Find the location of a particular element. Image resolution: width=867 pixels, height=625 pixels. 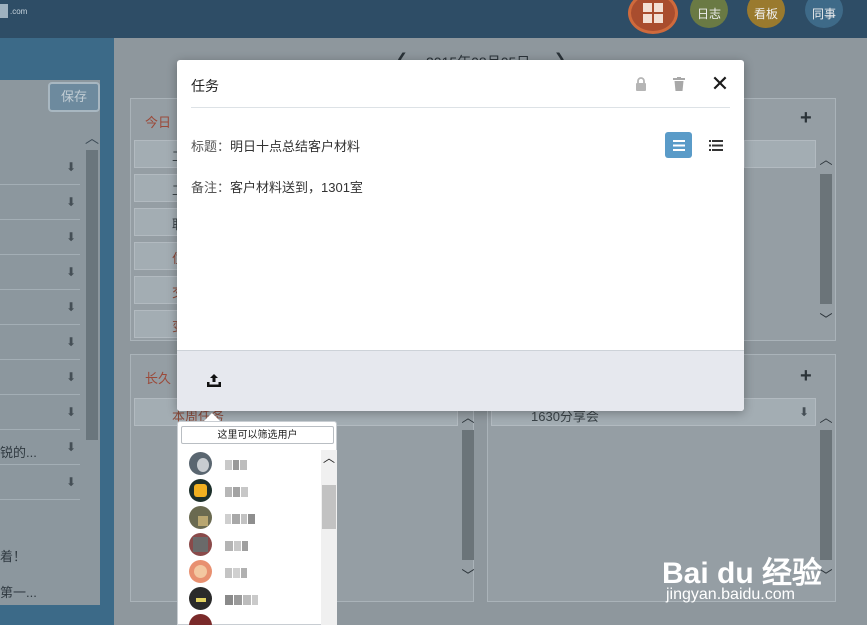

grid-icon is located at coordinates (653, 13).